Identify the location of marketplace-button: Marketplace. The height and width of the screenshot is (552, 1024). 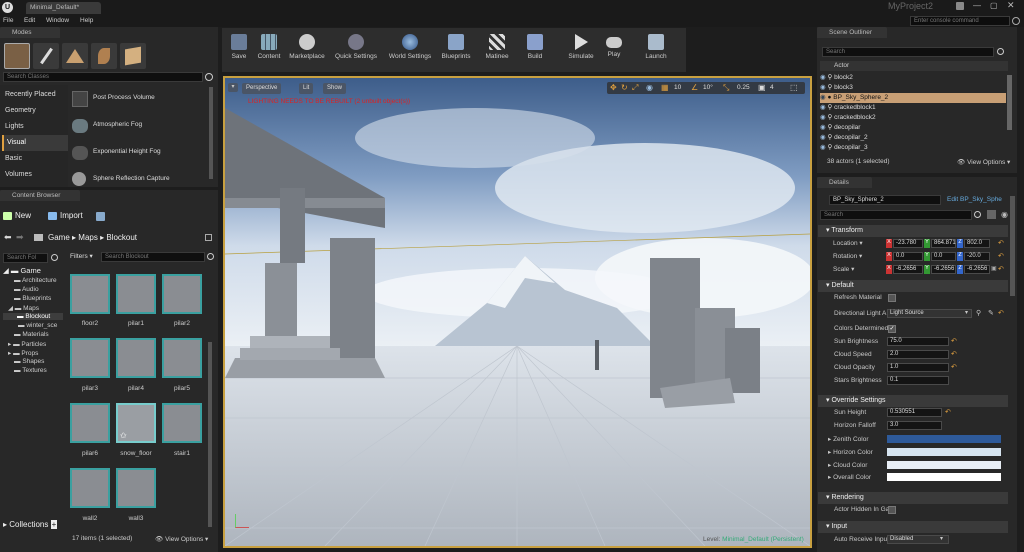
(307, 45).